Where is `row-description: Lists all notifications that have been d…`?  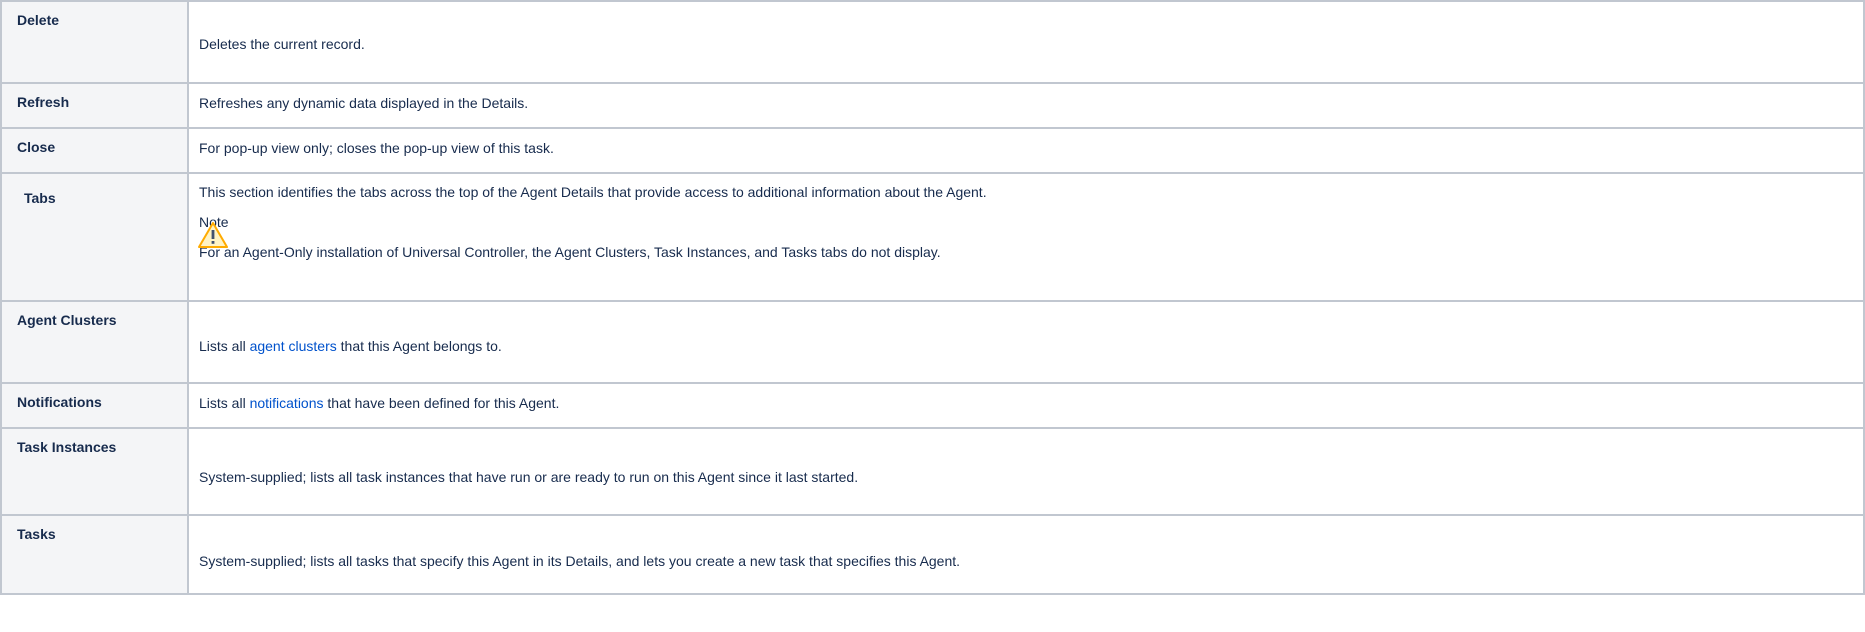
row-description: Lists all notifications that have been d… is located at coordinates (1031, 403).